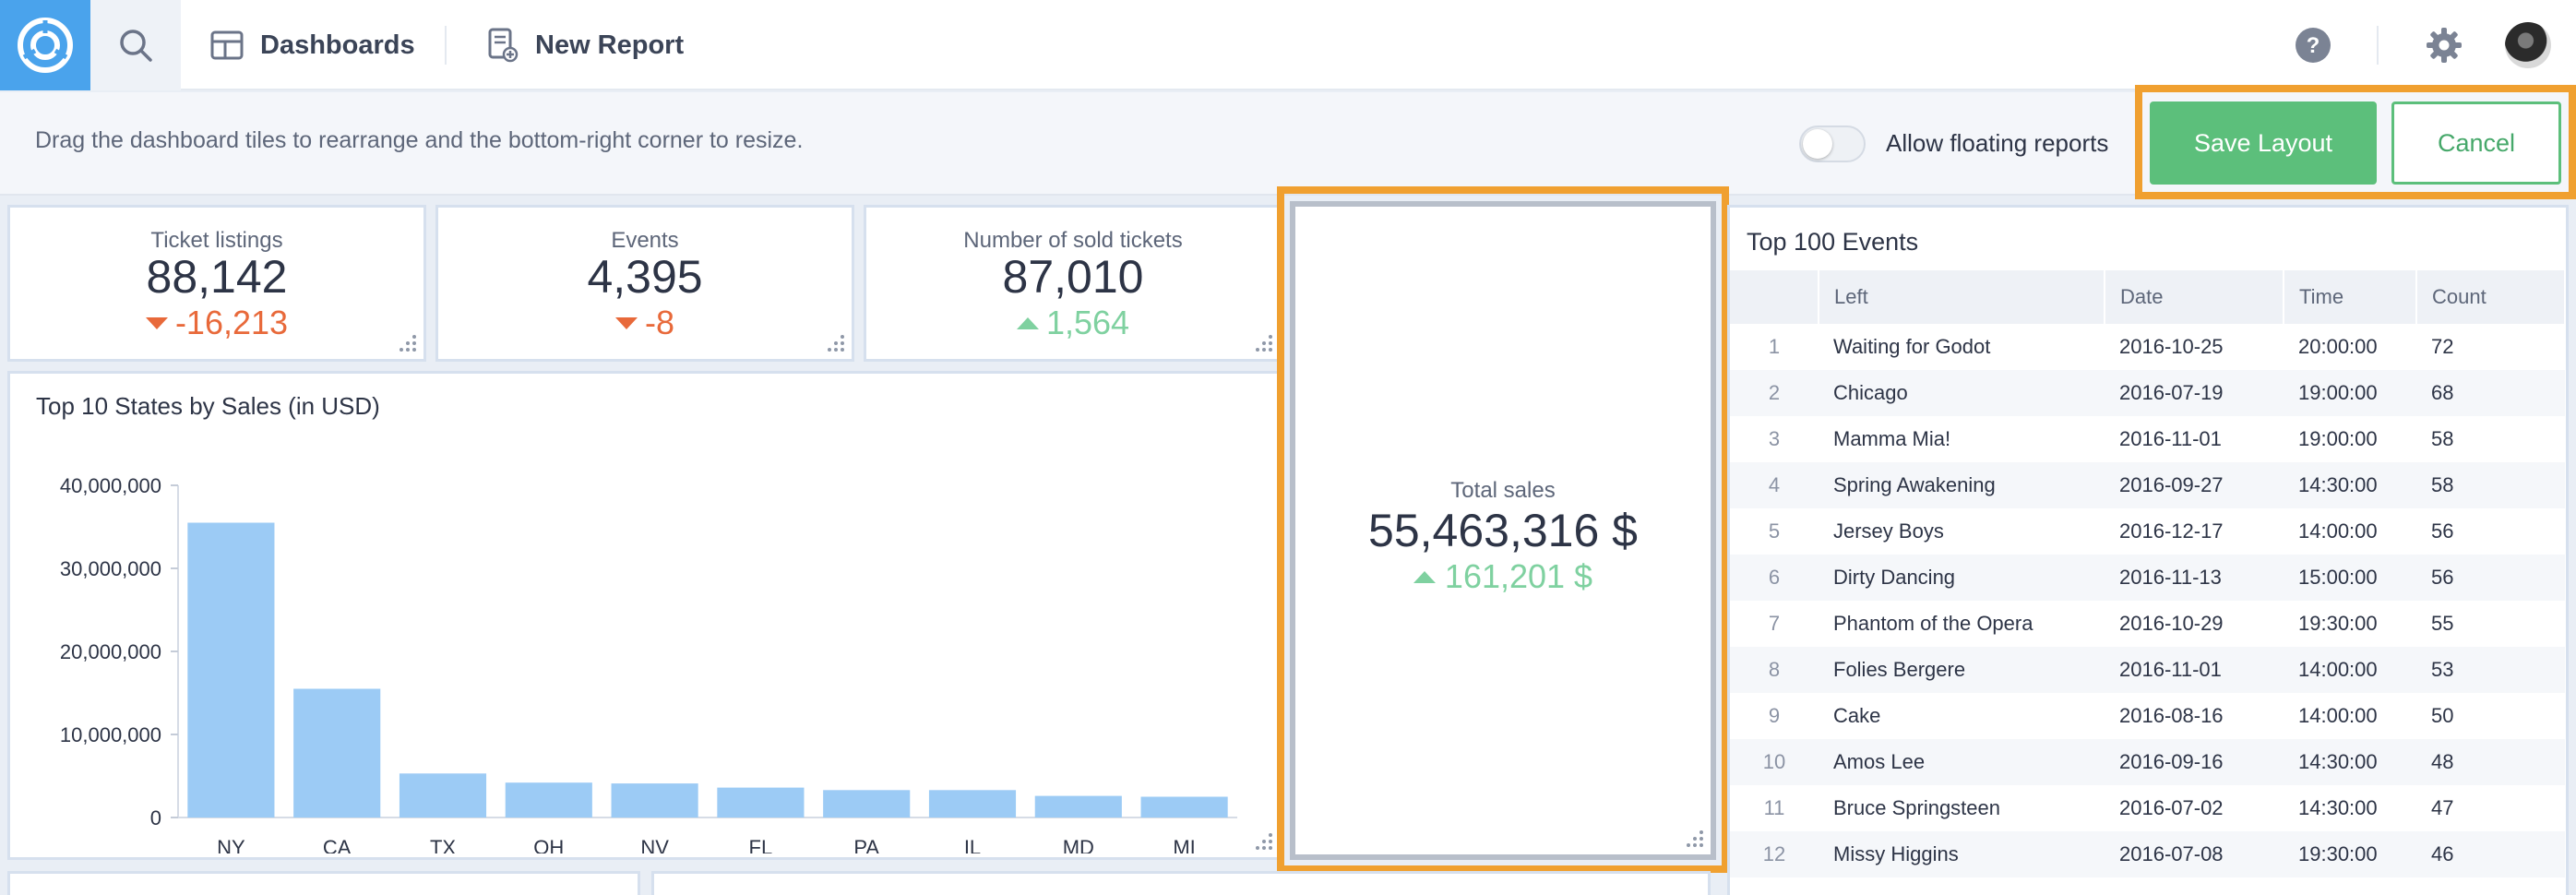 The image size is (2576, 895). Describe the element at coordinates (1774, 624) in the screenshot. I see `row-index: 7` at that location.